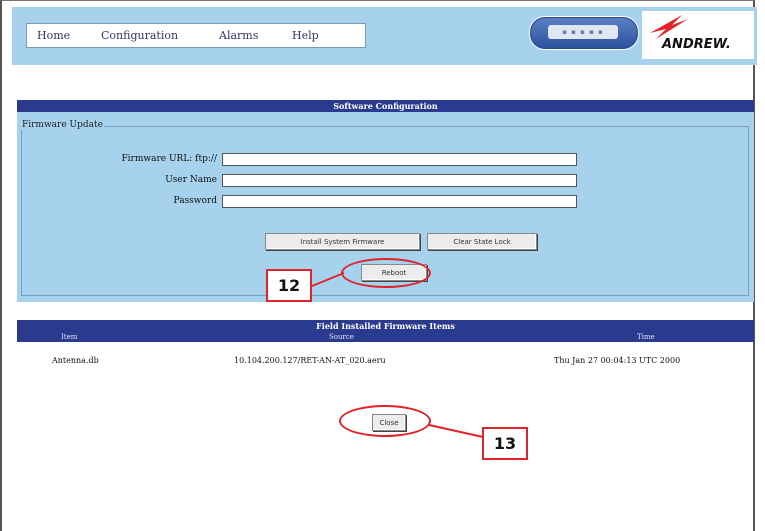 The width and height of the screenshot is (765, 531). Describe the element at coordinates (385, 421) in the screenshot. I see `close-highlight-ellipse` at that location.